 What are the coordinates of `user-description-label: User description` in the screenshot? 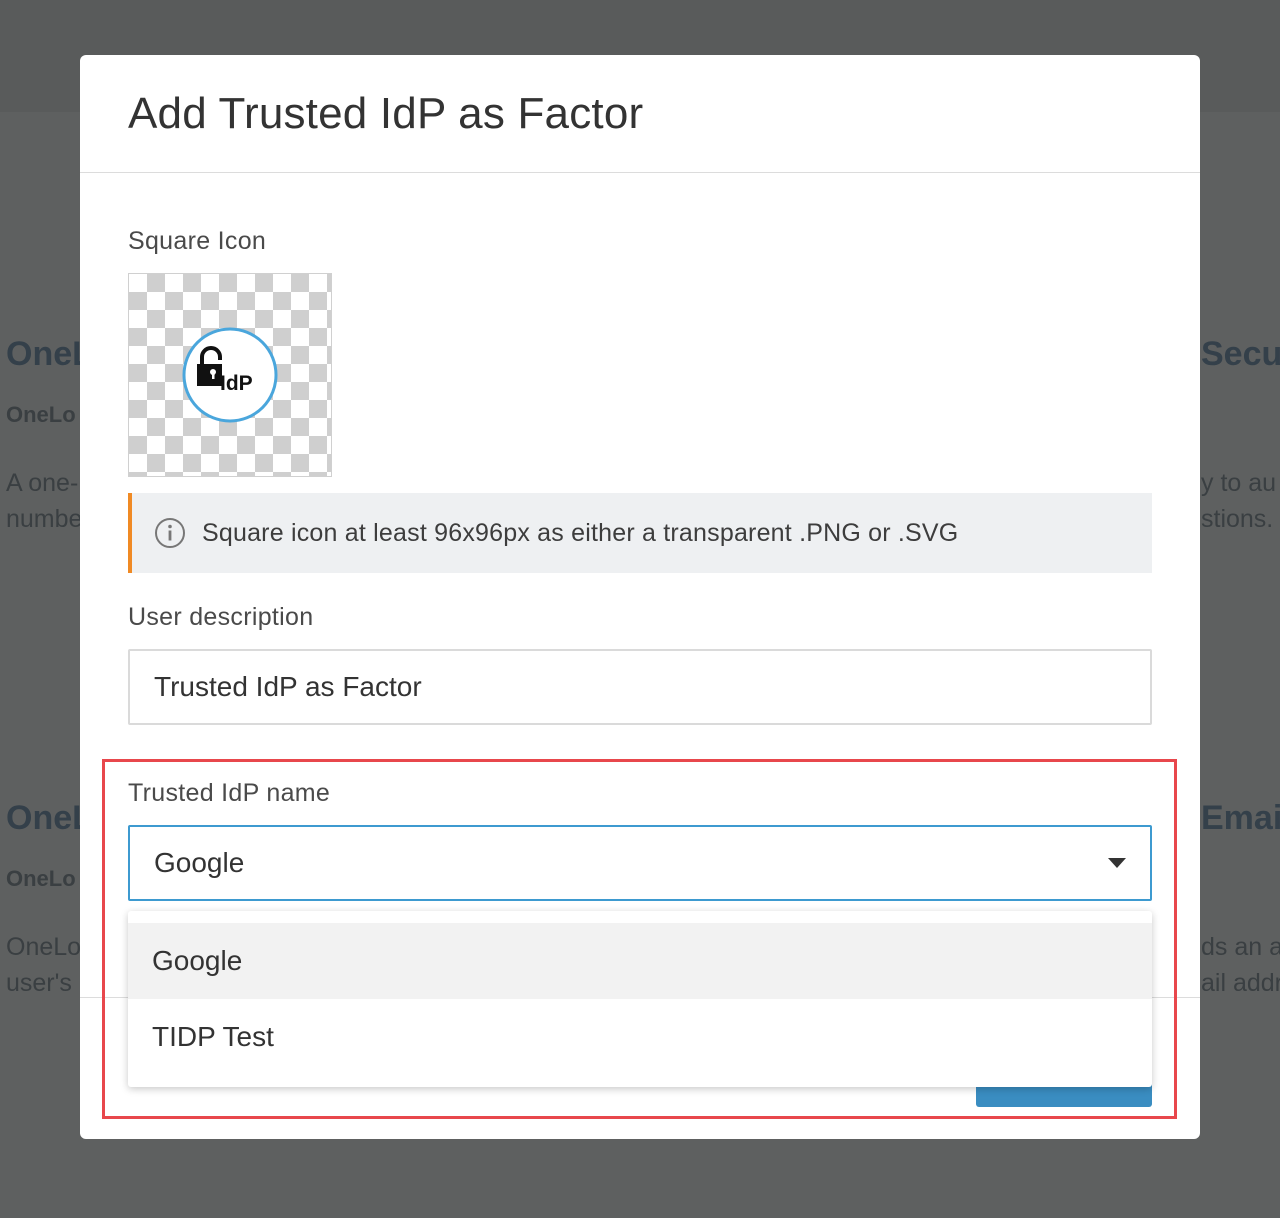 It's located at (221, 617).